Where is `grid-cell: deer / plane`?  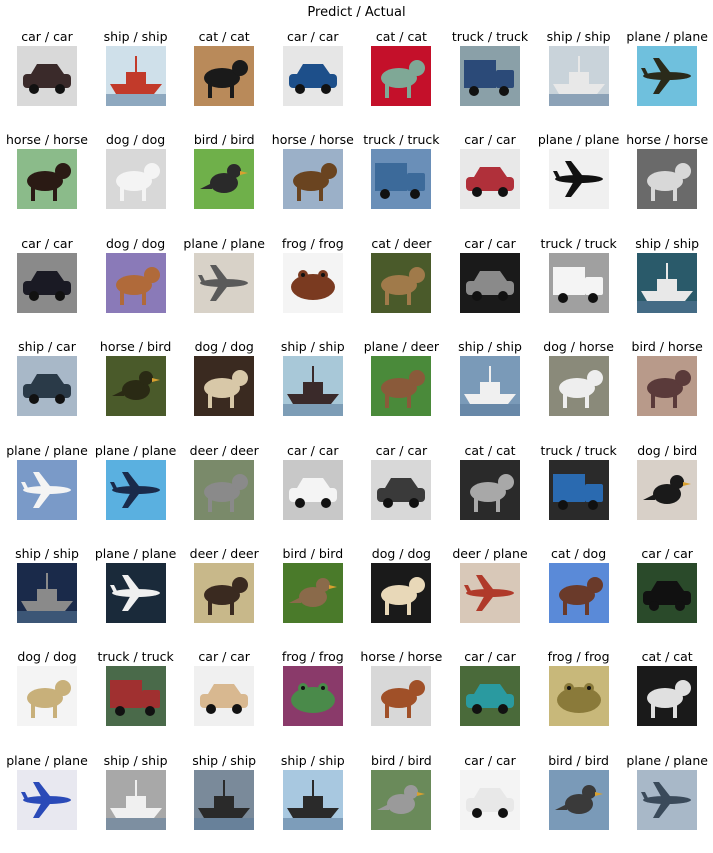 grid-cell: deer / plane is located at coordinates (490, 596).